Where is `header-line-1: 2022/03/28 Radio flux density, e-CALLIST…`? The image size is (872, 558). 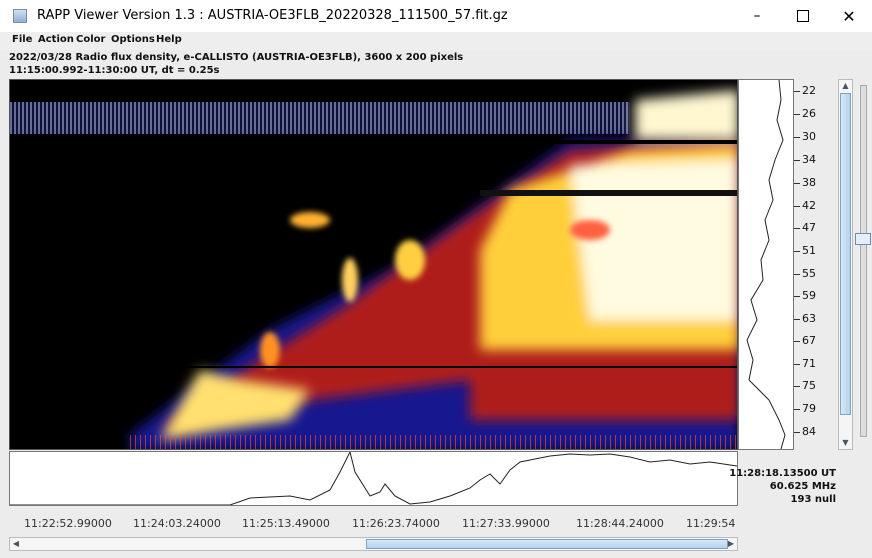 header-line-1: 2022/03/28 Radio flux density, e-CALLIST… is located at coordinates (236, 57).